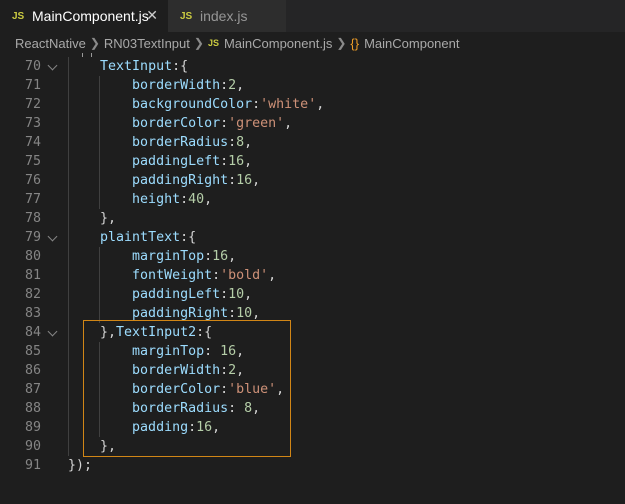 The height and width of the screenshot is (504, 625). Describe the element at coordinates (164, 180) in the screenshot. I see `code-text: paddingRight:16,` at that location.